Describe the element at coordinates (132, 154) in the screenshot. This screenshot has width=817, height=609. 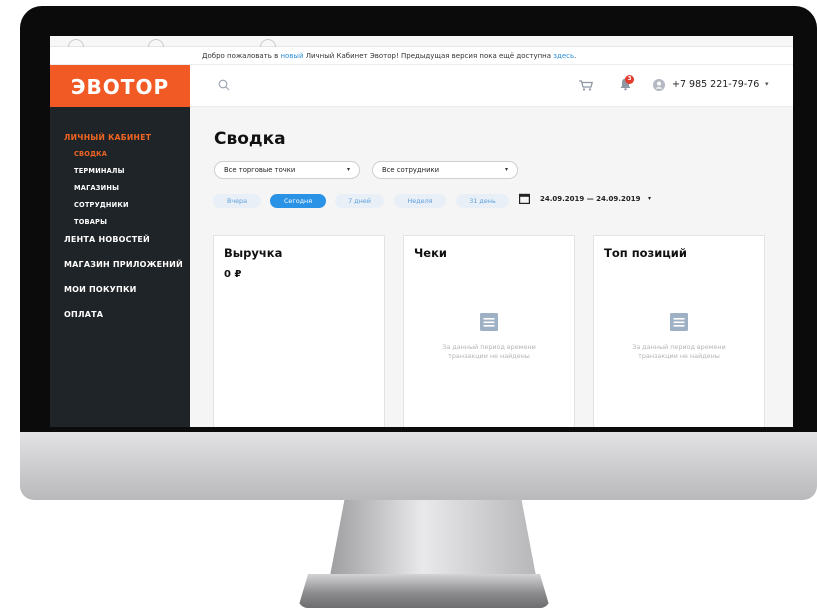
I see `sidebar-item-summary: СВОДКА` at that location.